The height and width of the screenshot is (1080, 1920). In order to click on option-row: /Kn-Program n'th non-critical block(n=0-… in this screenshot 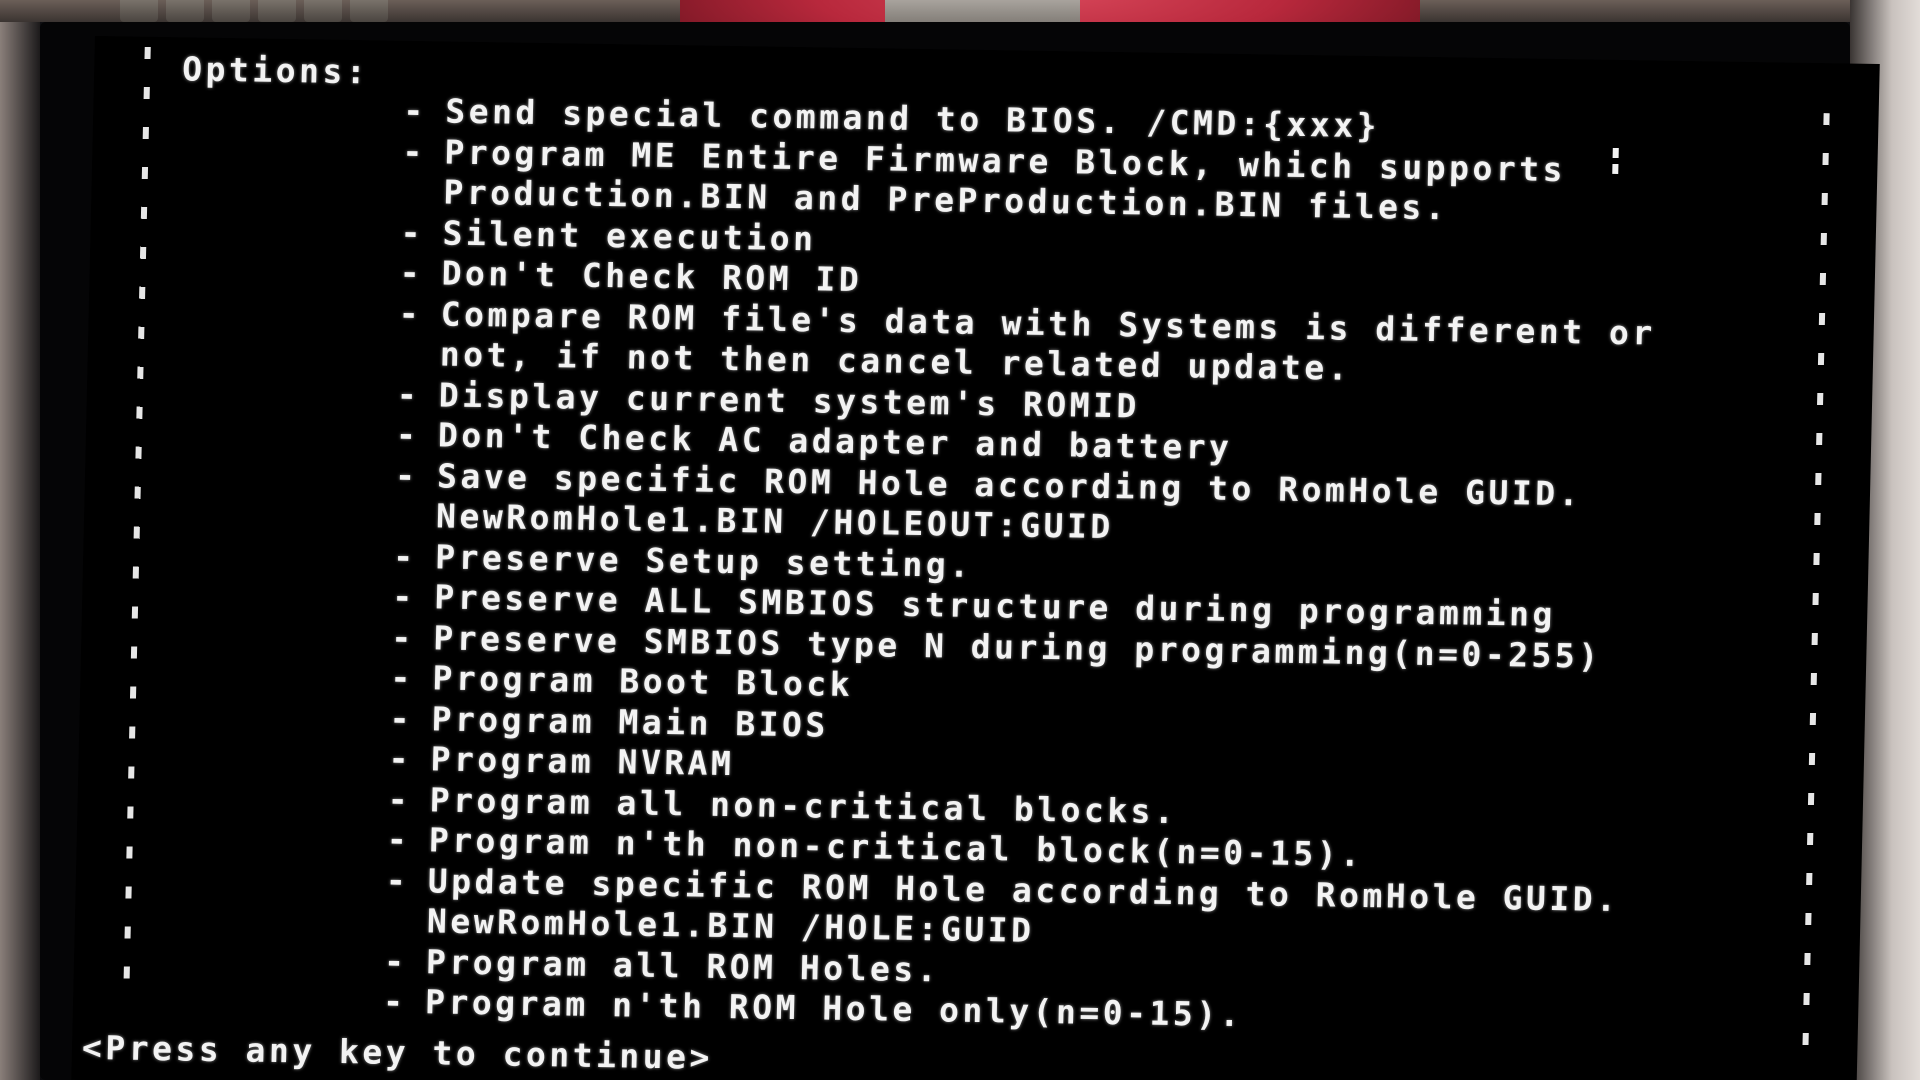, I will do `click(719, 844)`.